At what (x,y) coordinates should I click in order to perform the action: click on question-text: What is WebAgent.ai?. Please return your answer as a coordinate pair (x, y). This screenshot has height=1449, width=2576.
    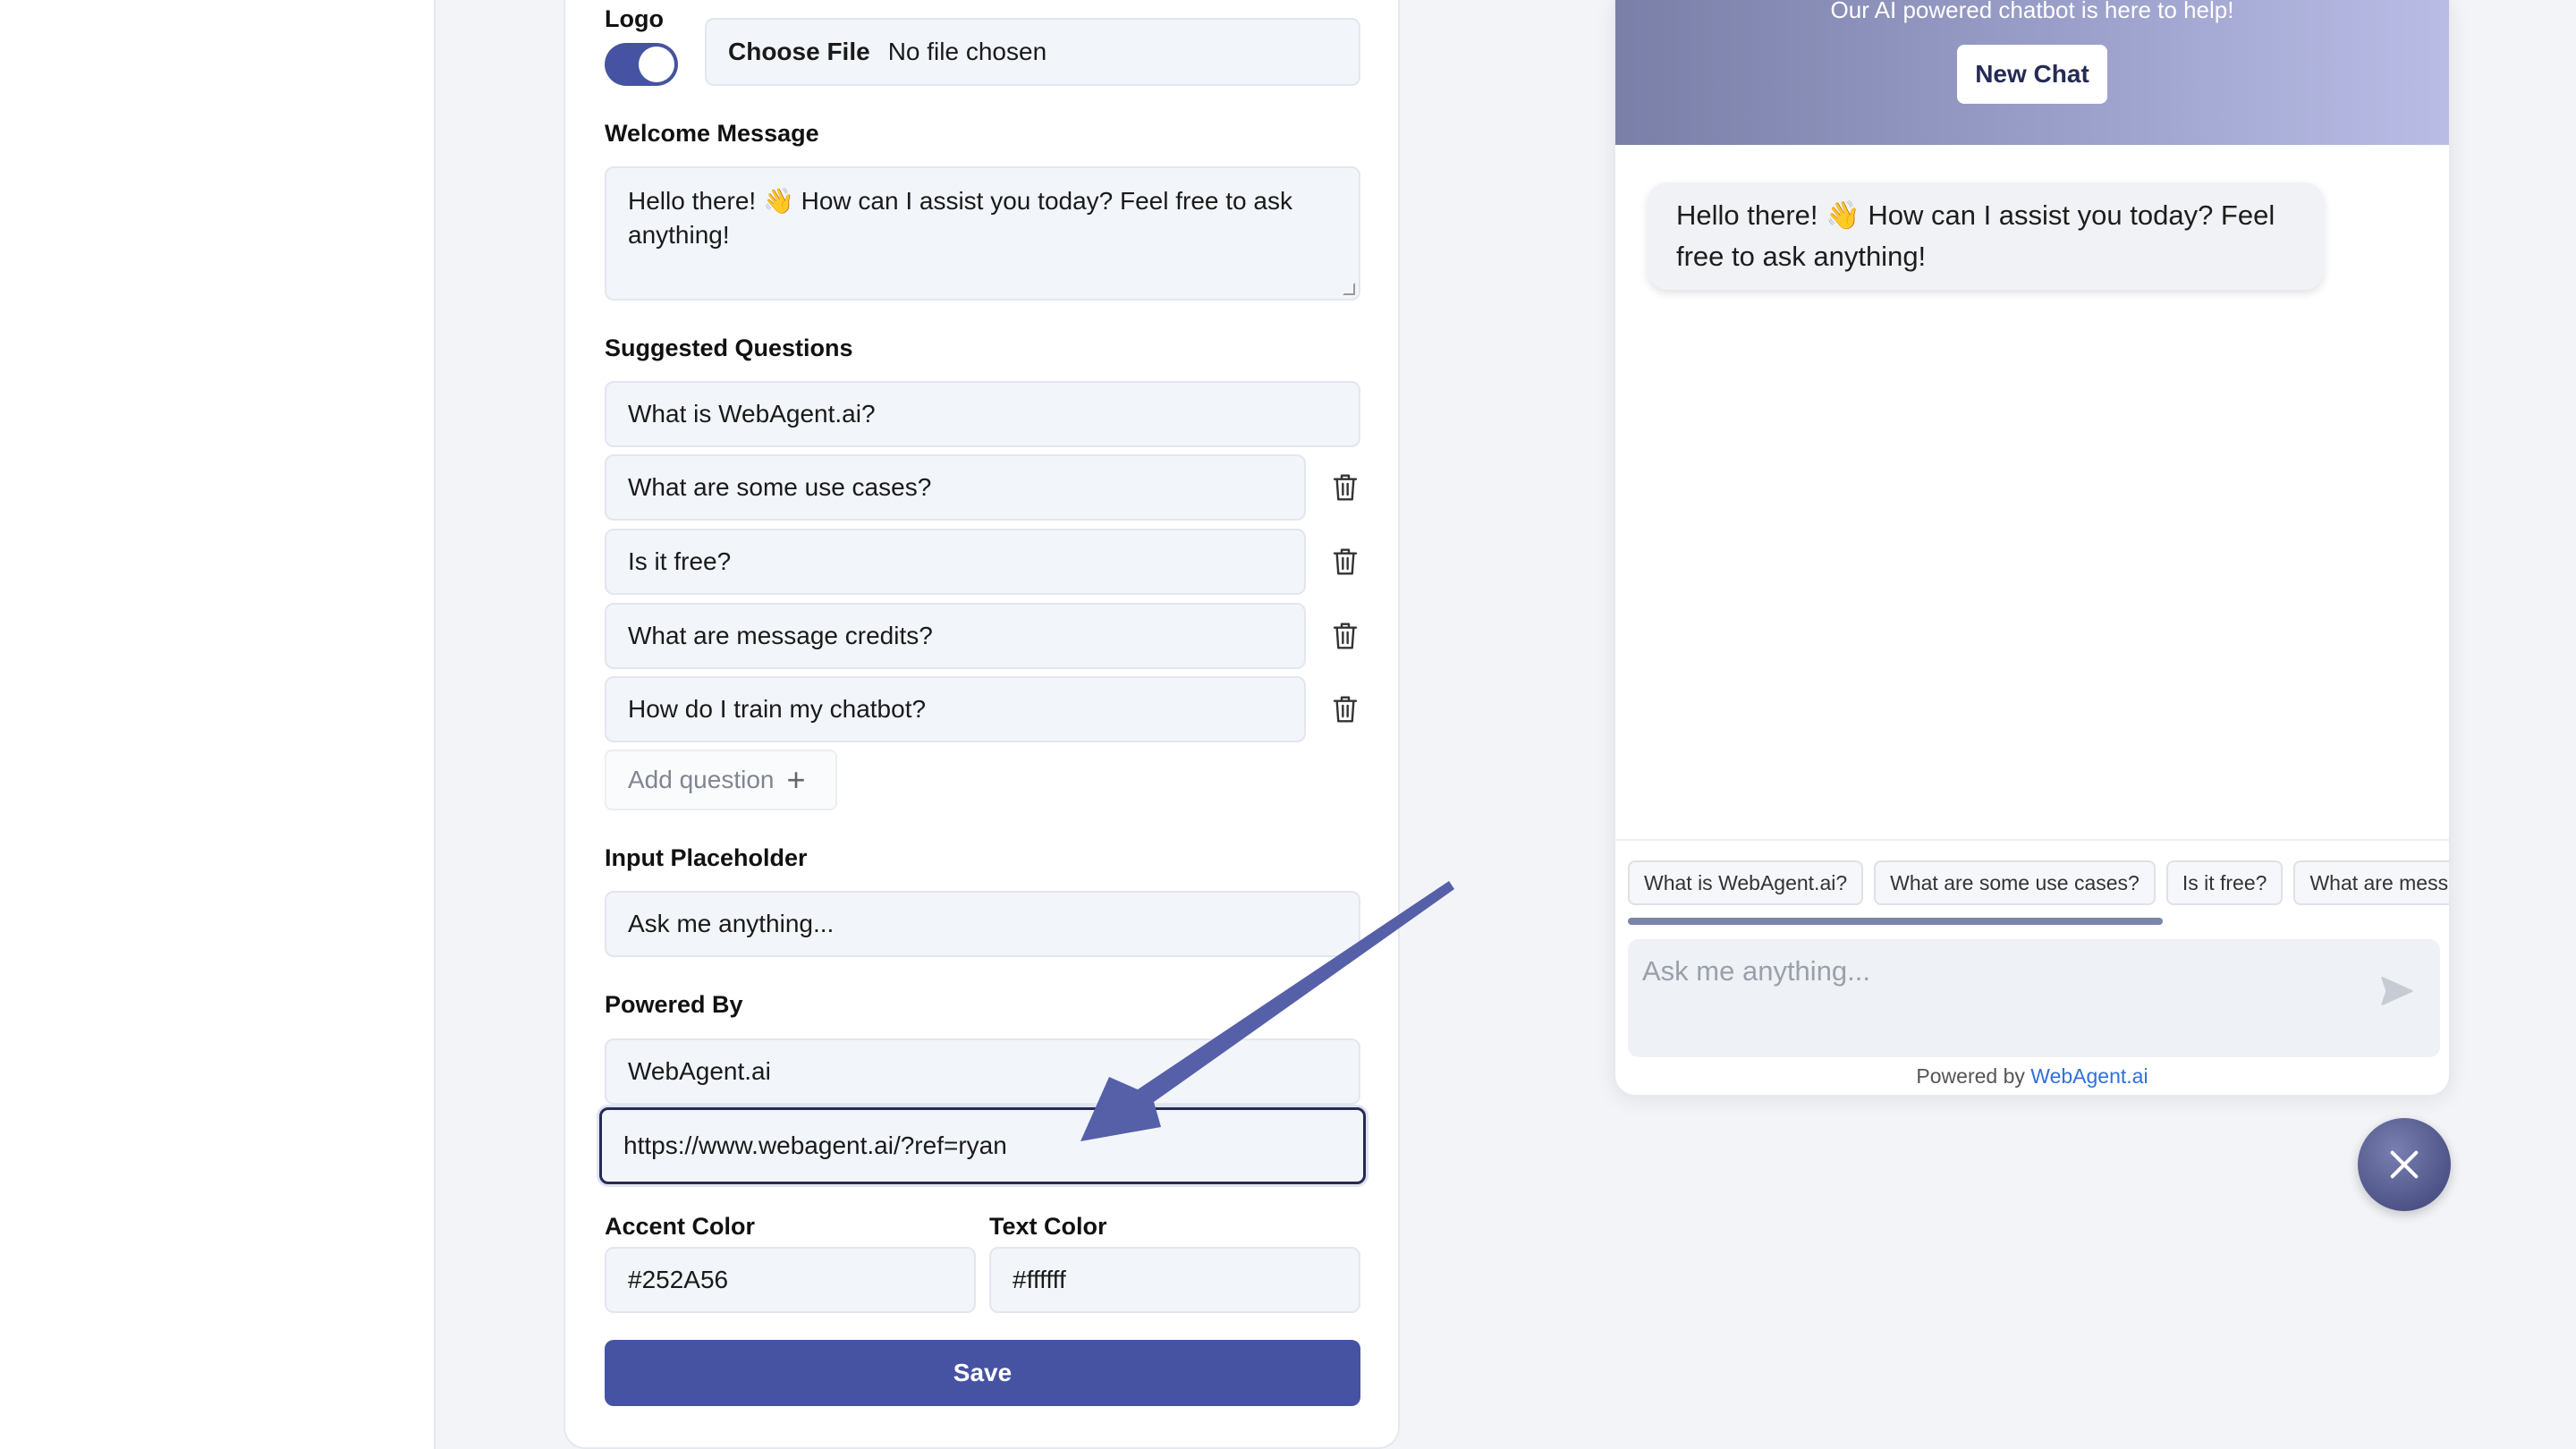
    Looking at the image, I should click on (752, 414).